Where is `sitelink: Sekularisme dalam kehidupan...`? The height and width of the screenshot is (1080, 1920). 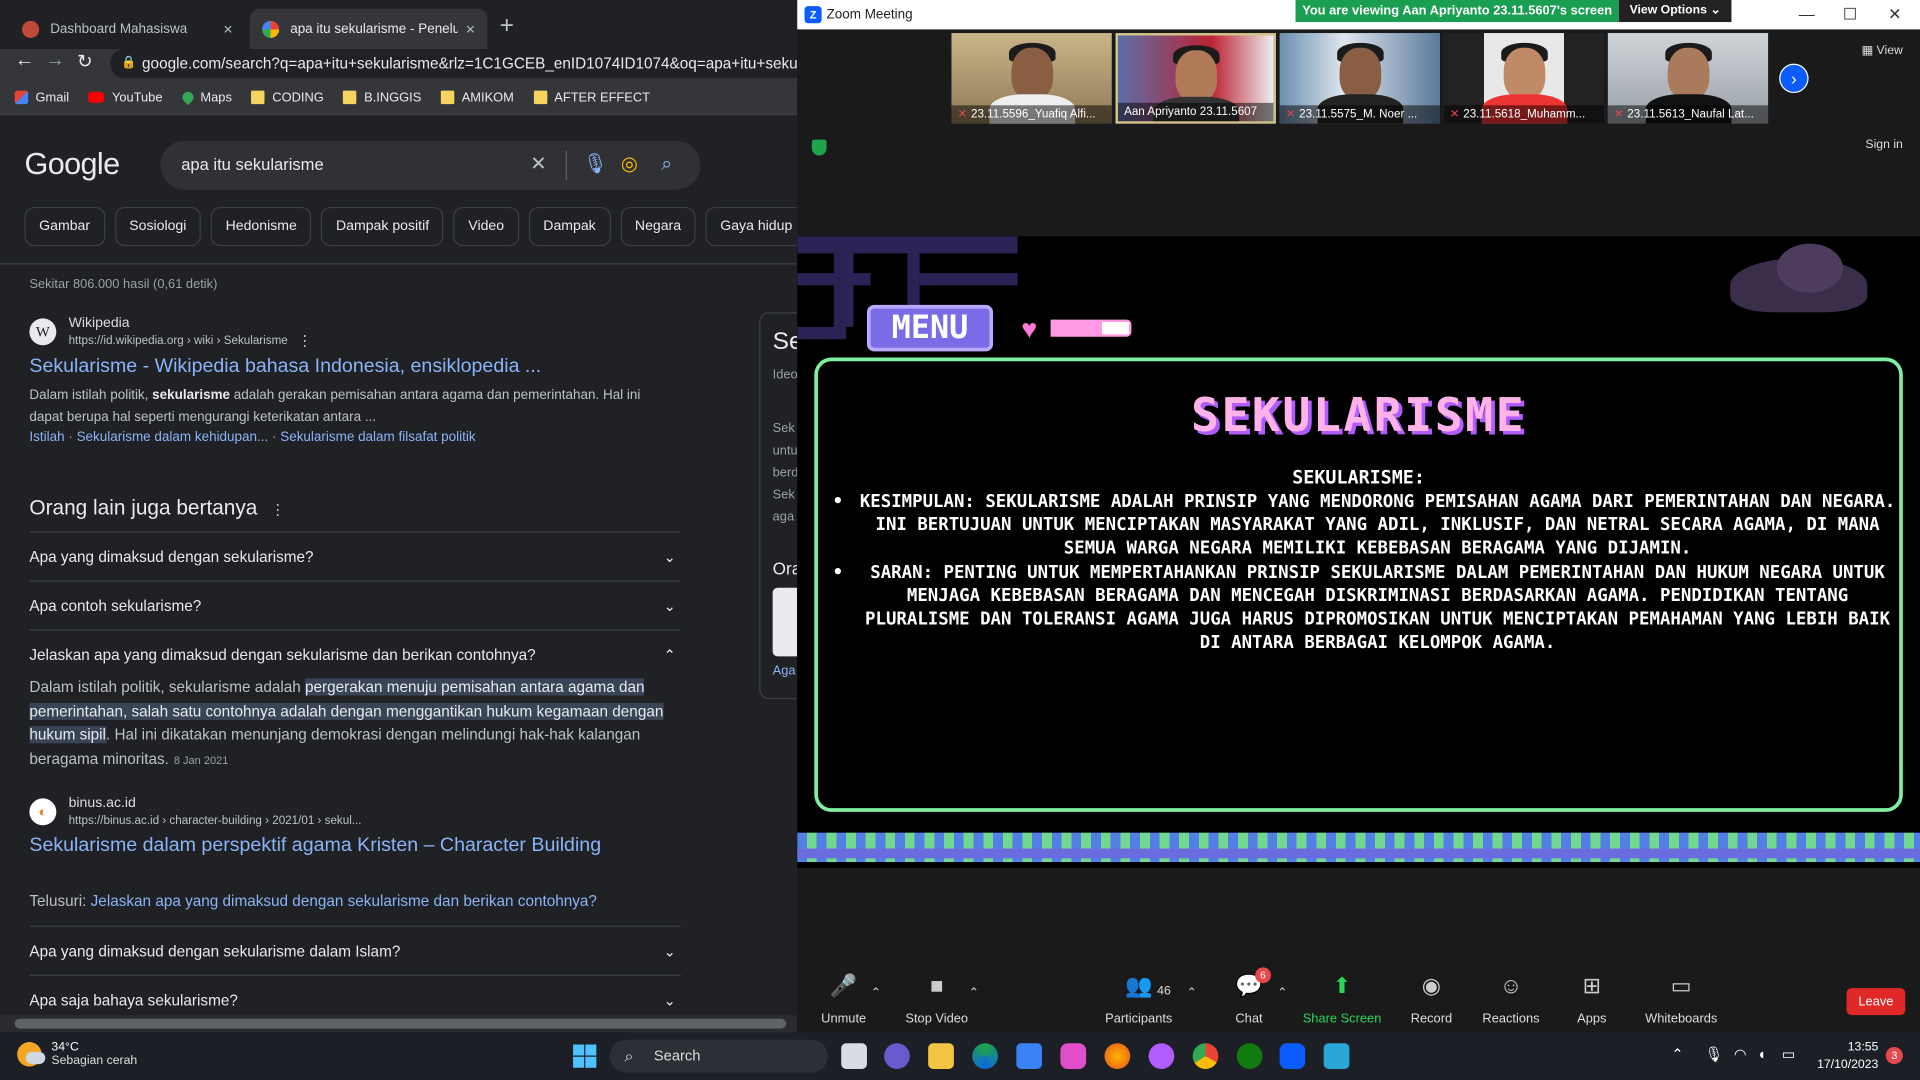 sitelink: Sekularisme dalam kehidupan... is located at coordinates (173, 437).